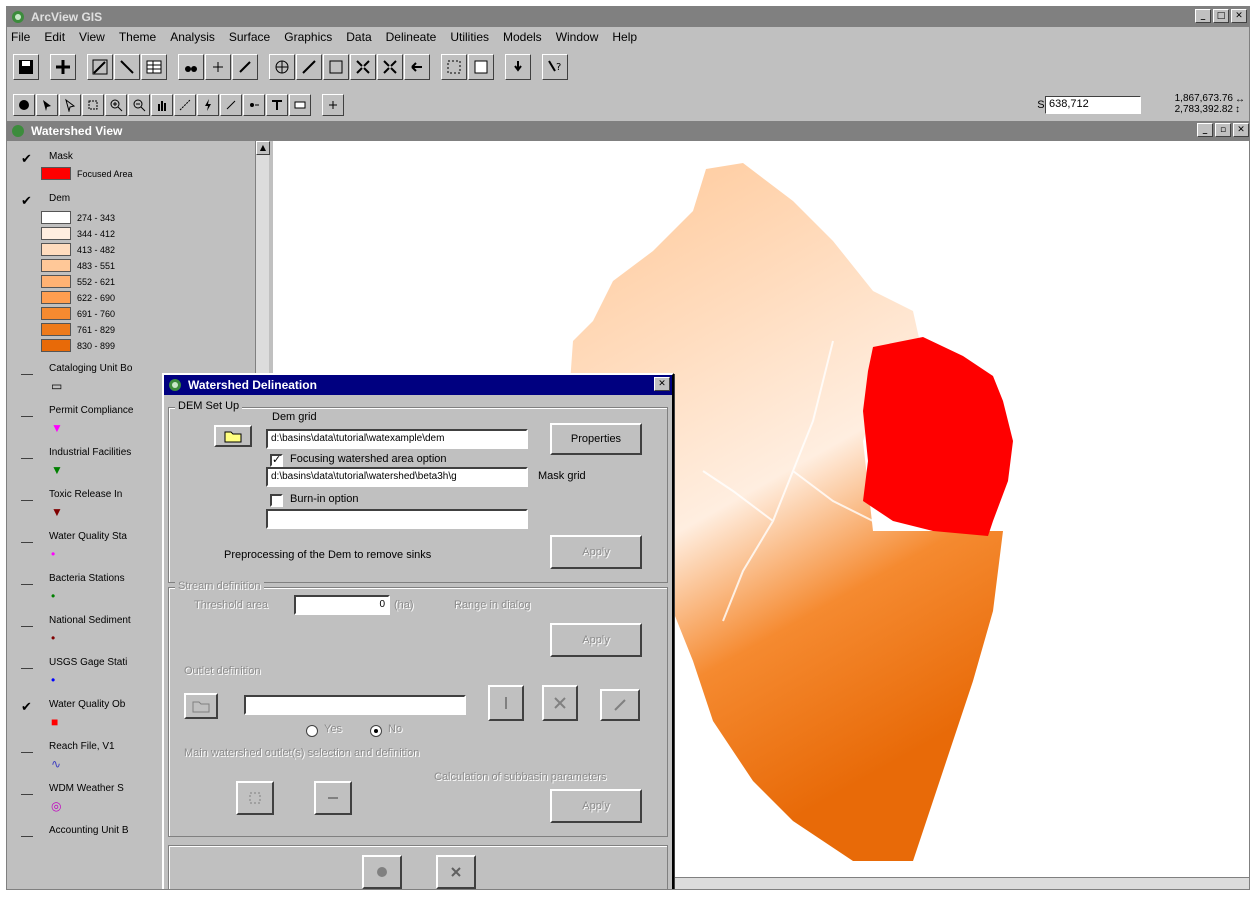 This screenshot has width=1252, height=907. Describe the element at coordinates (454, 67) in the screenshot. I see `select-features-button` at that location.